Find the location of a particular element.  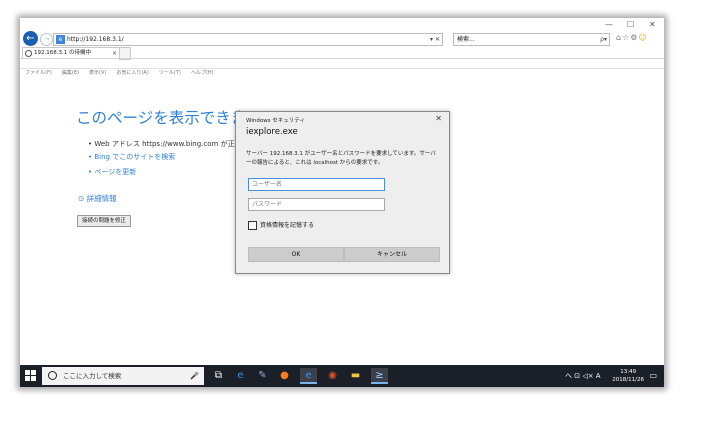

menu-tools: ツール(T) is located at coordinates (170, 73).